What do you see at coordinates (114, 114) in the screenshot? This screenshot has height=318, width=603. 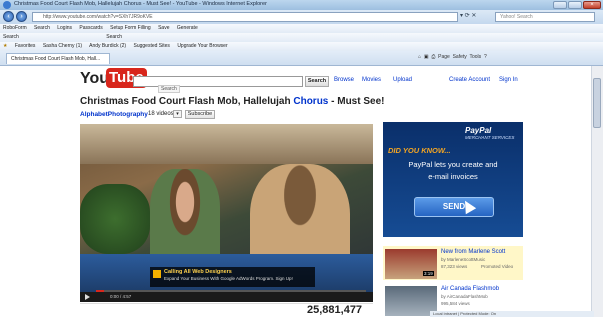 I see `channel-link: AlphabetPhotography` at bounding box center [114, 114].